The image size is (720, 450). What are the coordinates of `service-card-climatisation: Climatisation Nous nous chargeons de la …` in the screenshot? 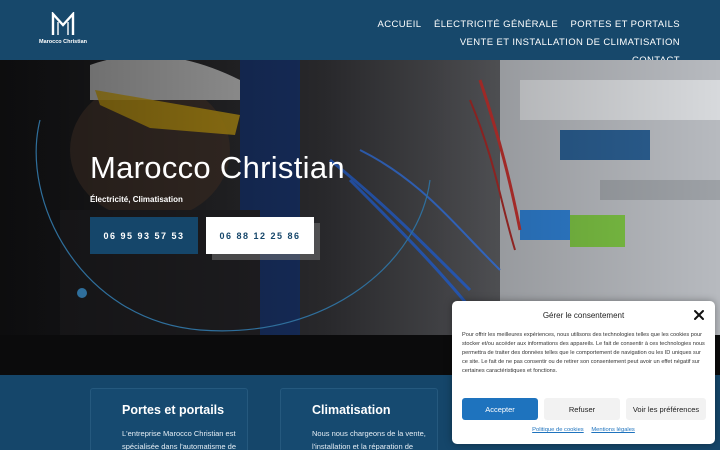 It's located at (359, 419).